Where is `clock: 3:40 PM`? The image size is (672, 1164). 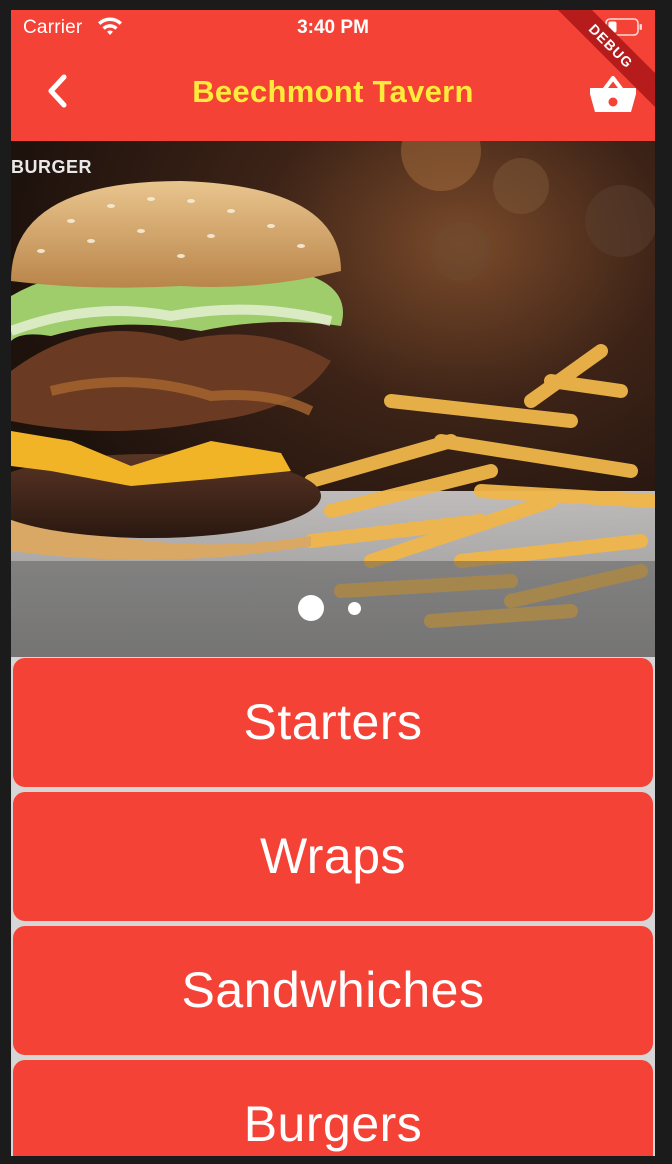 clock: 3:40 PM is located at coordinates (333, 27).